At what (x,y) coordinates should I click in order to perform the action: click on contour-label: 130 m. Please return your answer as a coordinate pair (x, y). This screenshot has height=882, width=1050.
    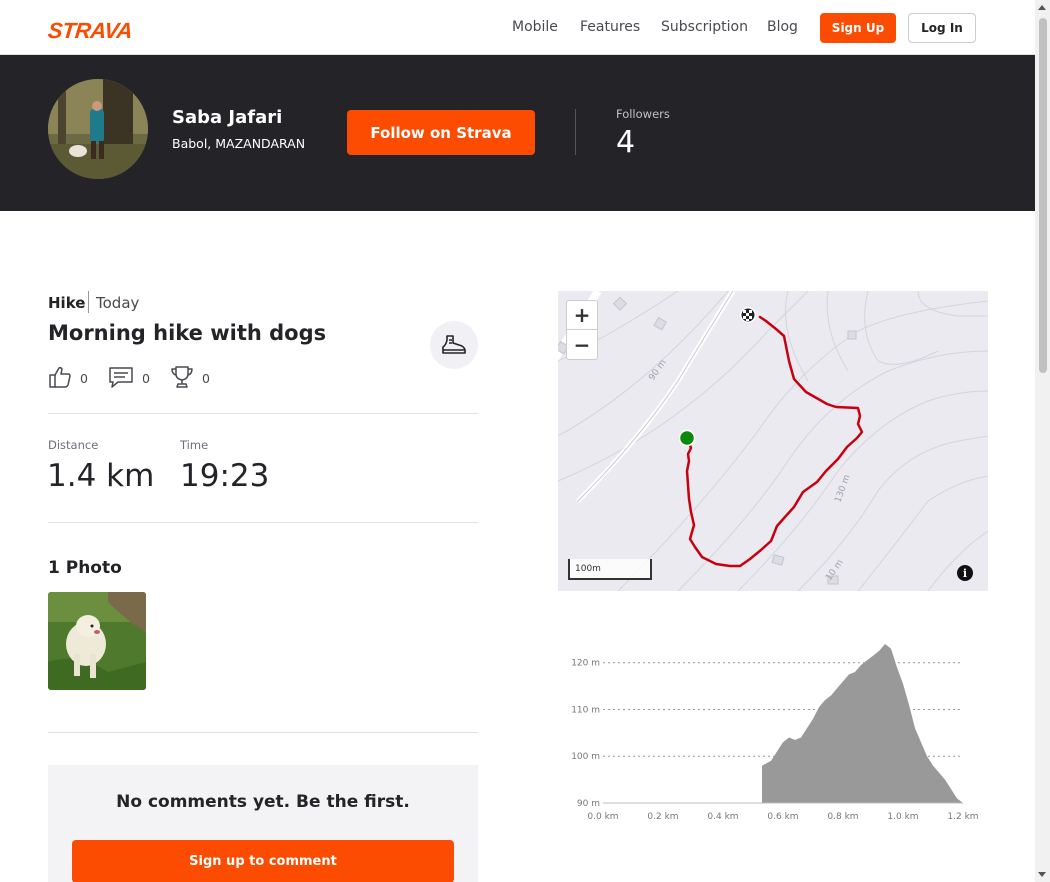
    Looking at the image, I should click on (842, 489).